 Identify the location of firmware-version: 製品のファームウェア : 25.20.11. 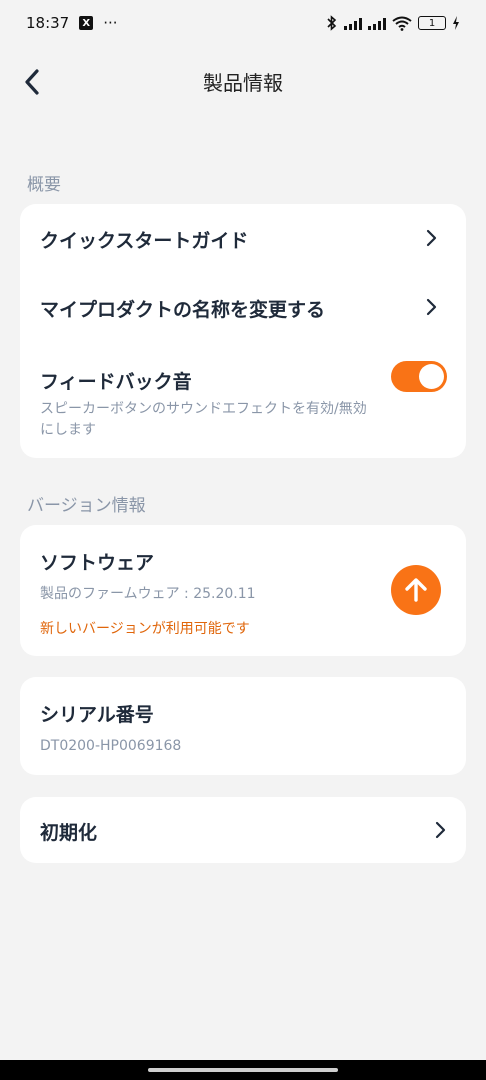
(148, 594).